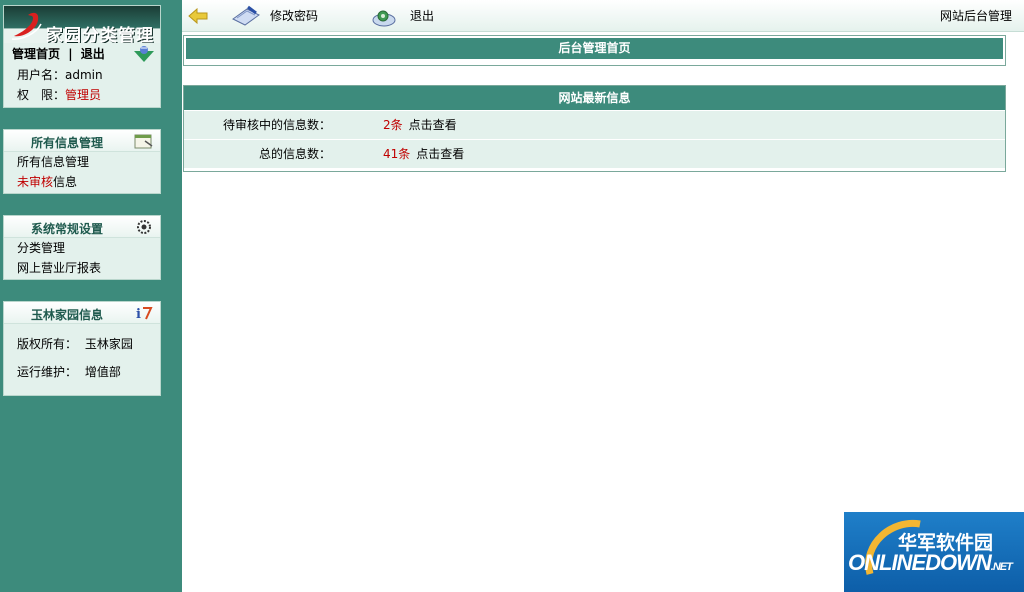 This screenshot has height=592, width=1024. Describe the element at coordinates (36, 54) in the screenshot. I see `admin-home-link: 管理首页` at that location.